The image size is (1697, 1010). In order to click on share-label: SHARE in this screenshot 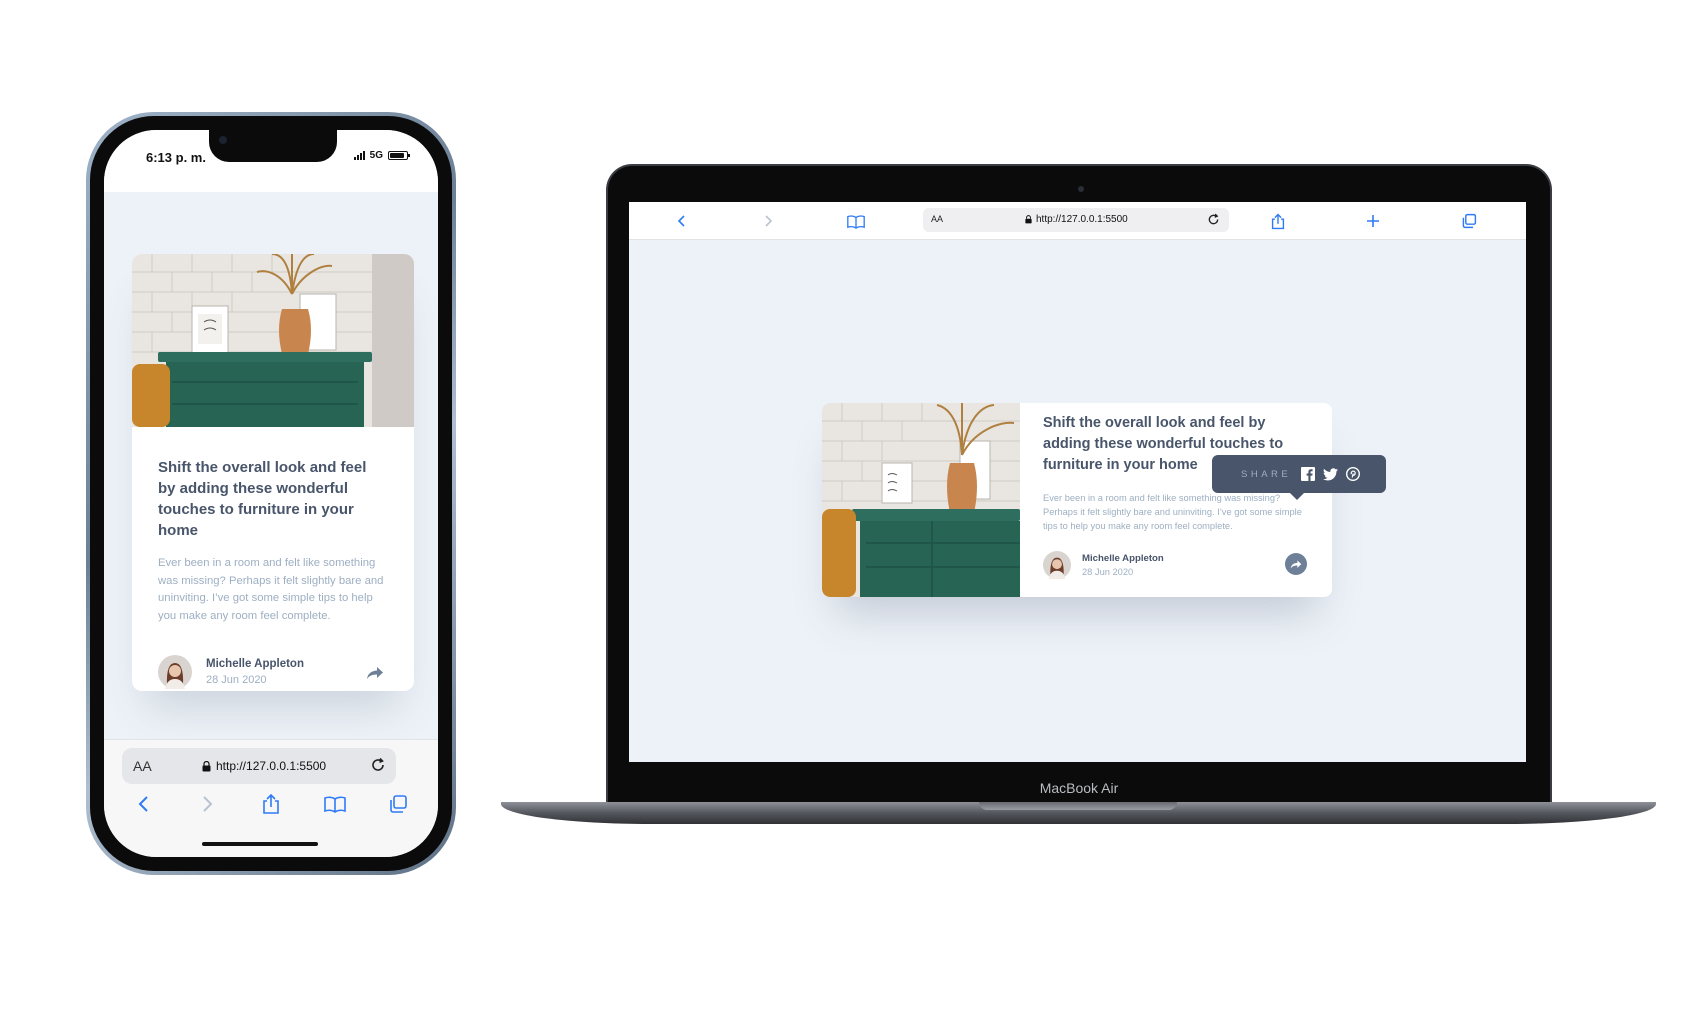, I will do `click(1266, 474)`.